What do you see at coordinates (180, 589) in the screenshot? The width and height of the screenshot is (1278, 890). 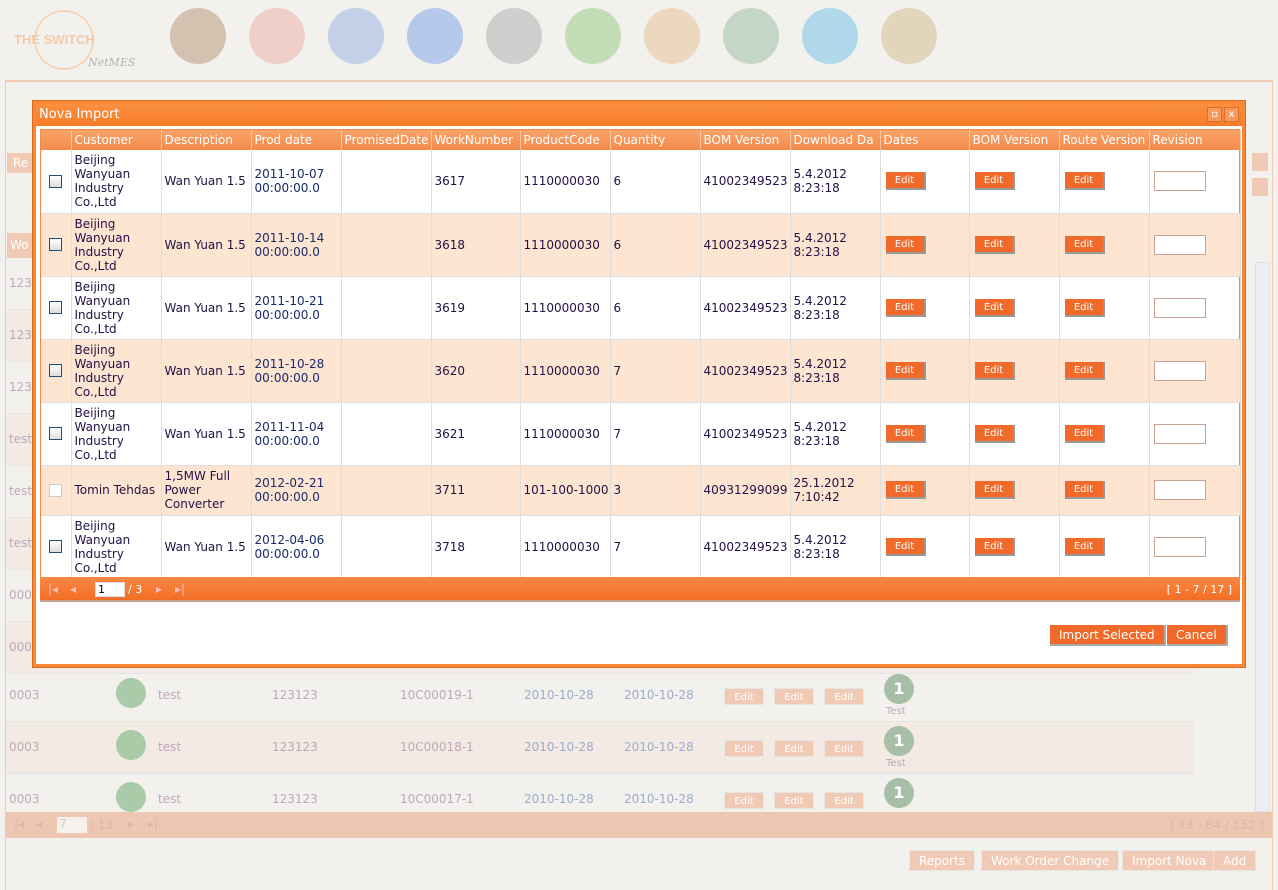 I see `last-page-icon: ▸|` at bounding box center [180, 589].